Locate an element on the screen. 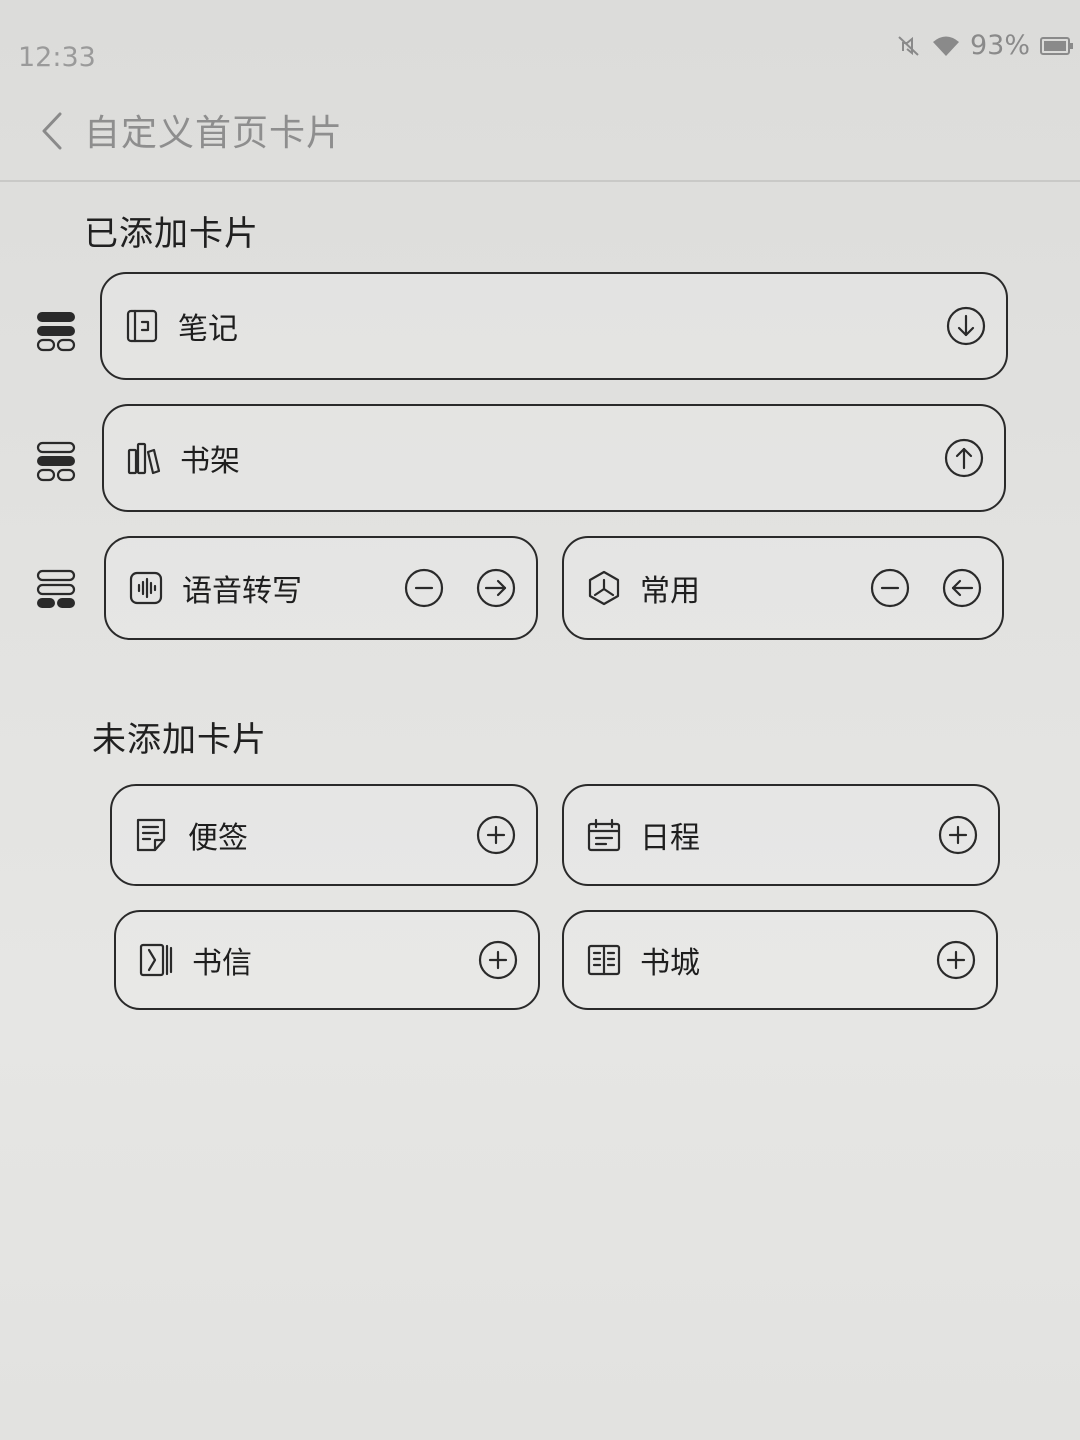 This screenshot has width=1080, height=1440. wifi-icon is located at coordinates (946, 46).